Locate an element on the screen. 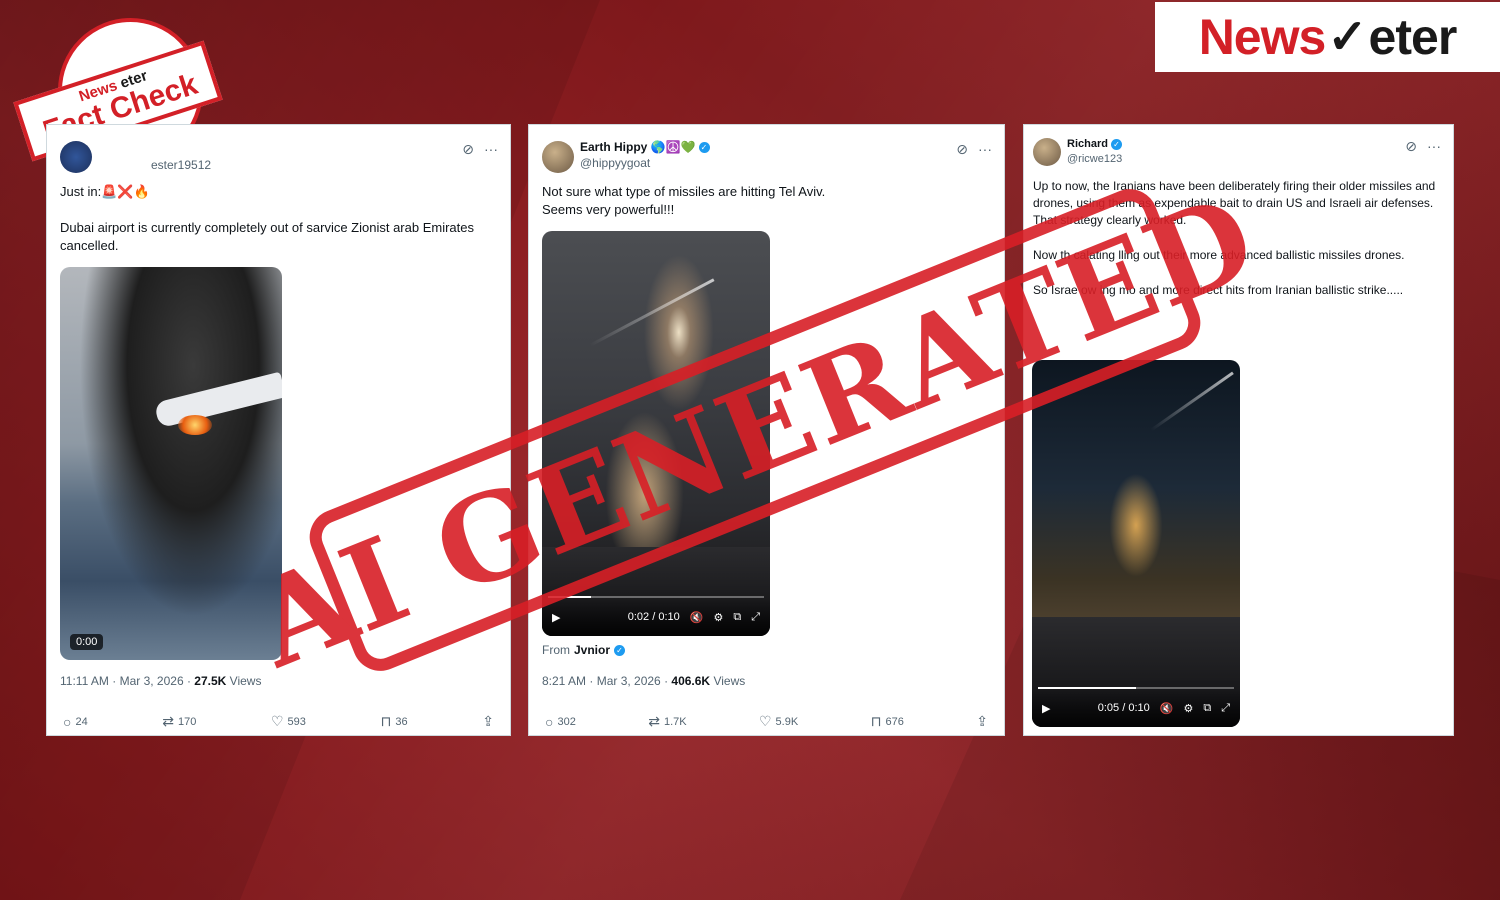  like-count: 5.9K is located at coordinates (787, 721).